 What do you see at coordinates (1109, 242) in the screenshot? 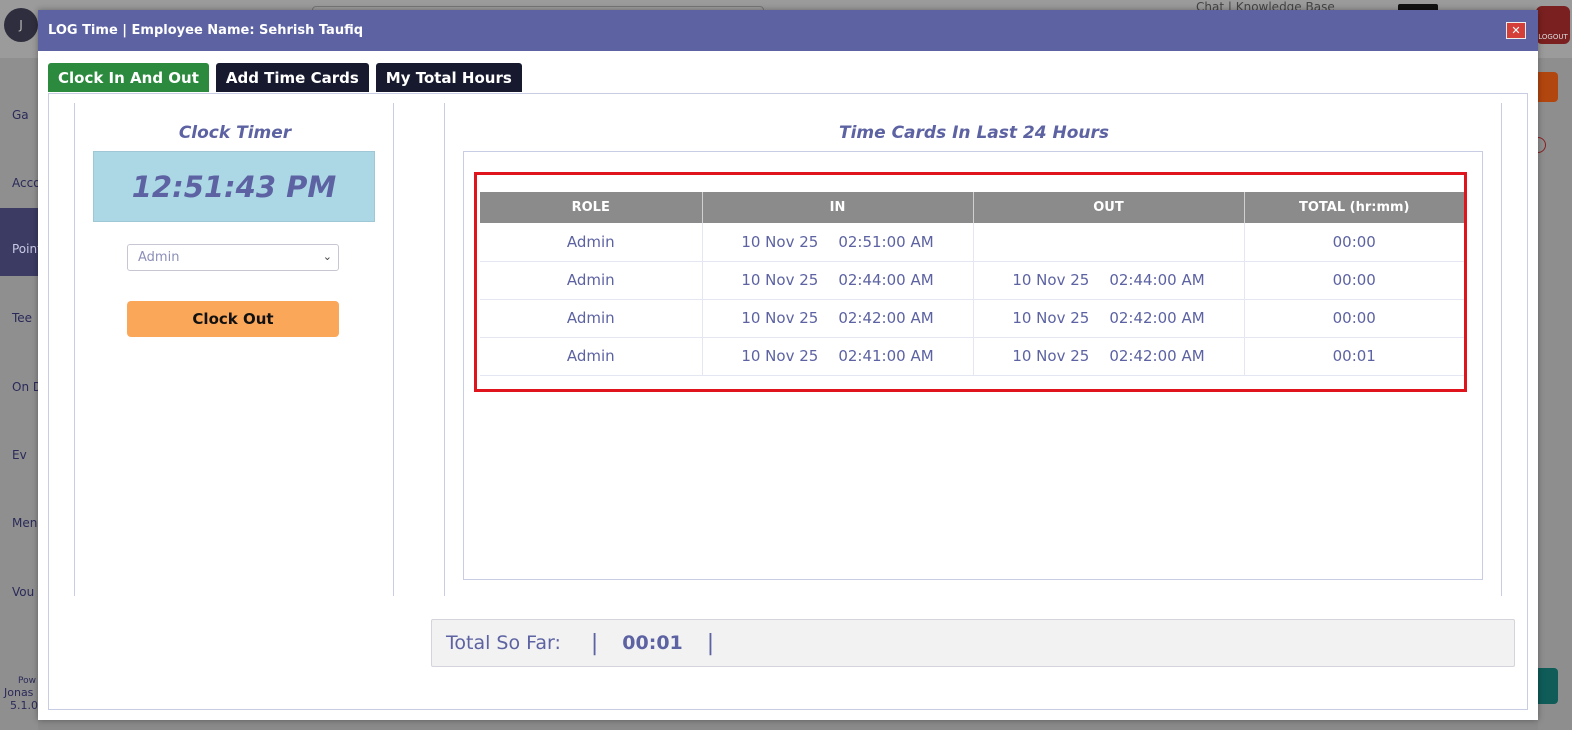
I see `cell-out` at bounding box center [1109, 242].